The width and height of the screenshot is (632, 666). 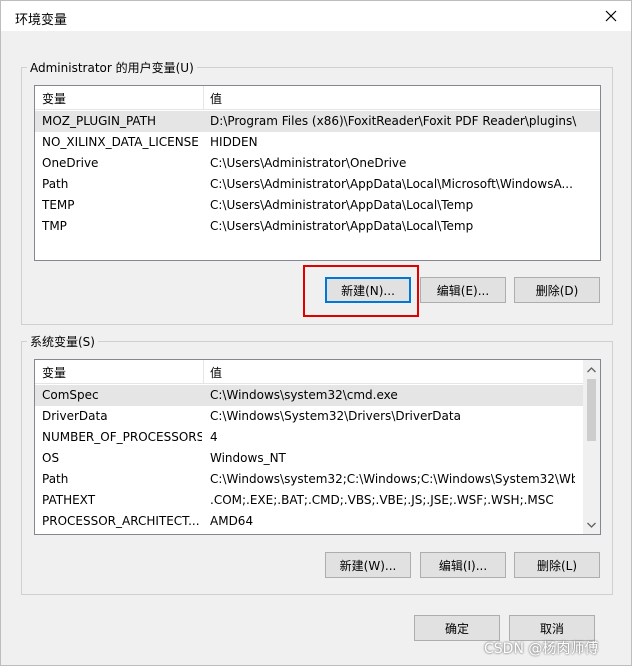 I want to click on scrollbar-thumb, so click(x=591, y=410).